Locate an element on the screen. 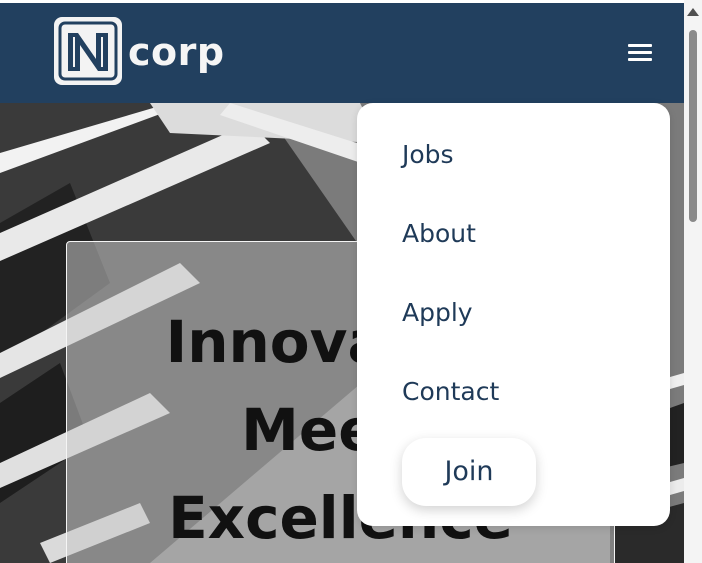 The image size is (702, 563). menu-bar-top is located at coordinates (640, 45).